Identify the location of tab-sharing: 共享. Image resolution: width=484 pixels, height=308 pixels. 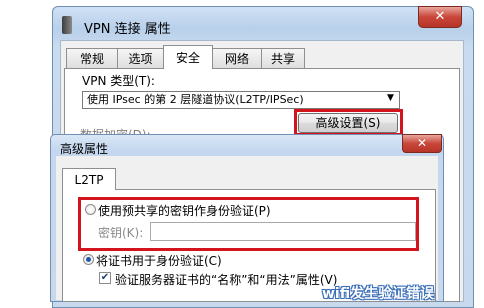
(283, 58).